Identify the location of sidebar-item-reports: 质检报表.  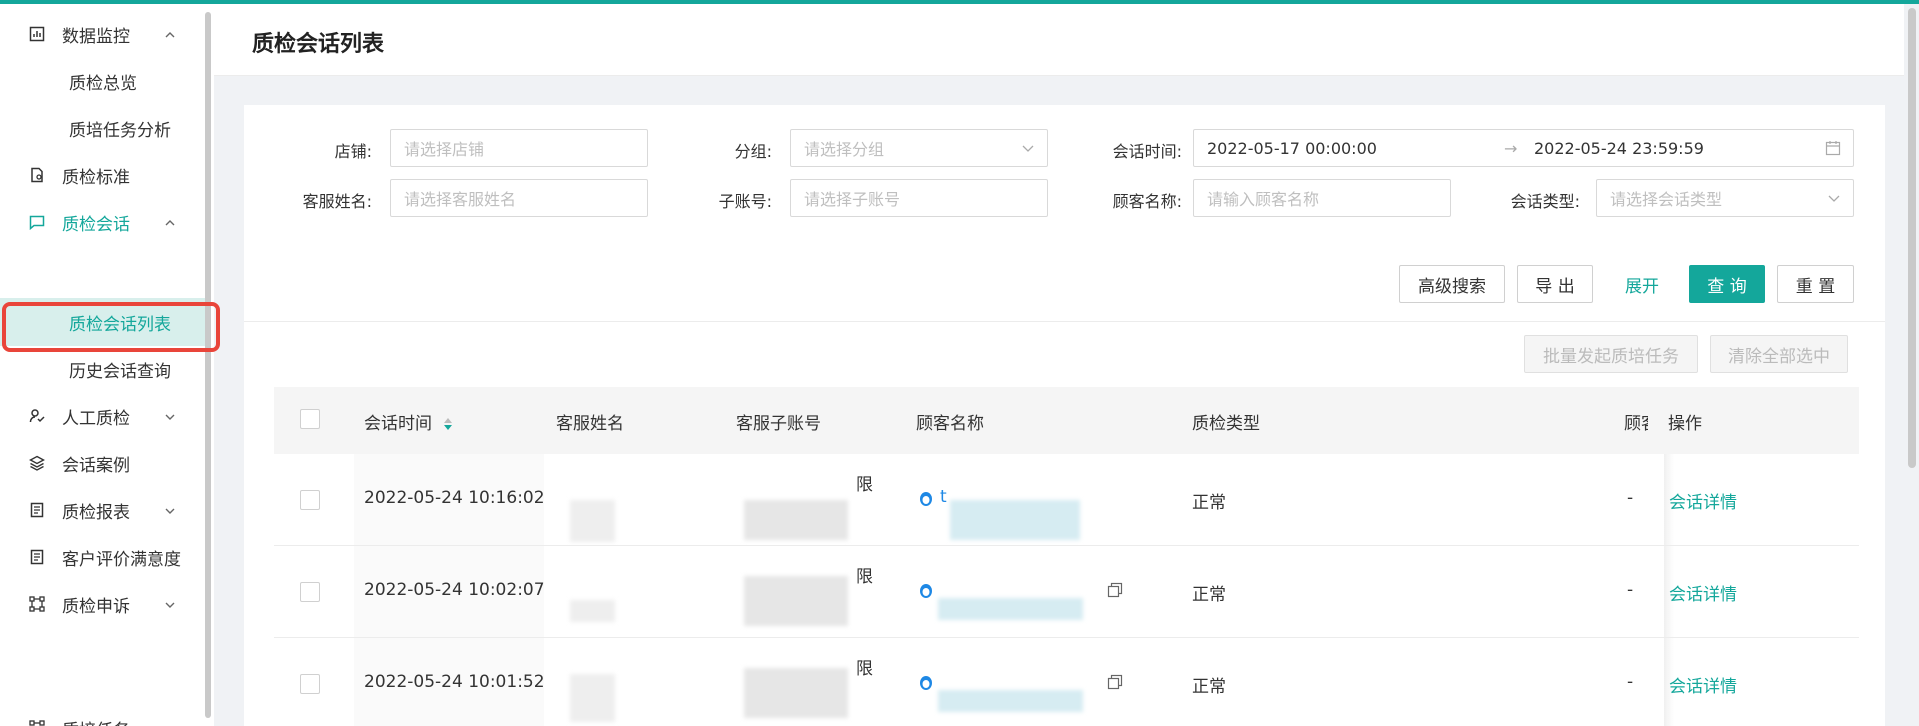
(102, 510).